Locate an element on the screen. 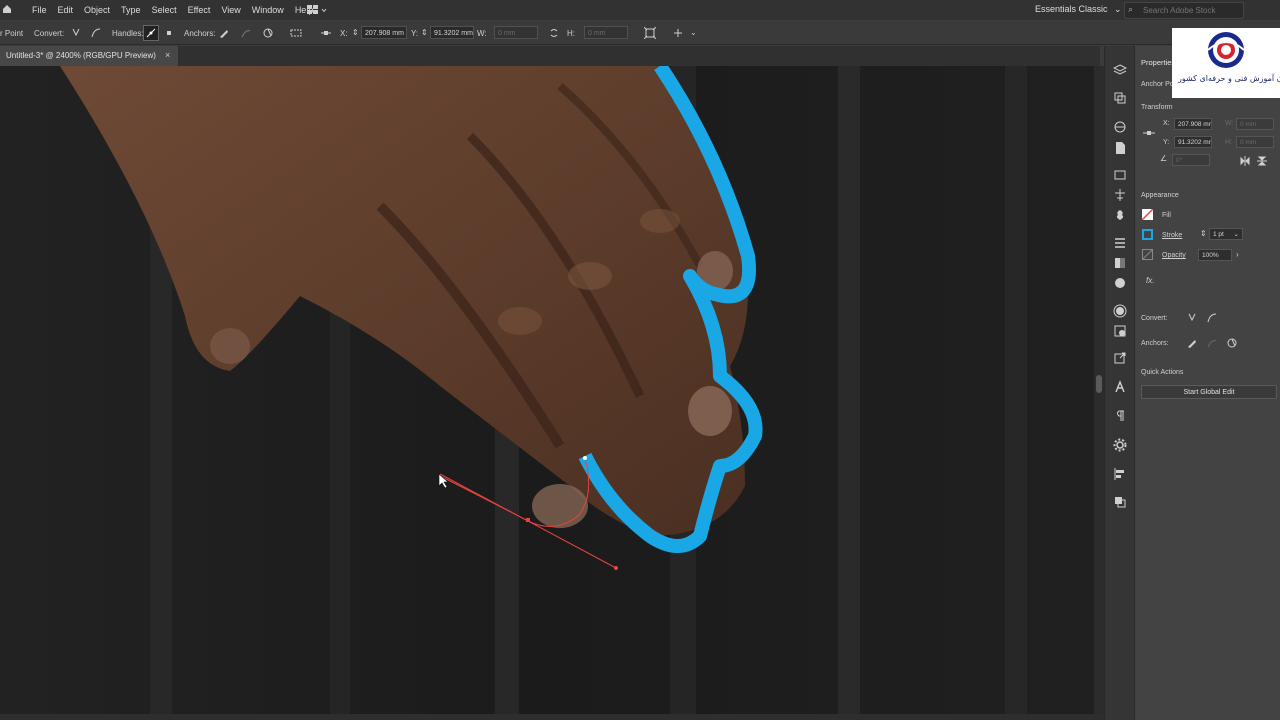 Image resolution: width=1280 pixels, height=720 pixels. w-label: W: is located at coordinates (482, 33).